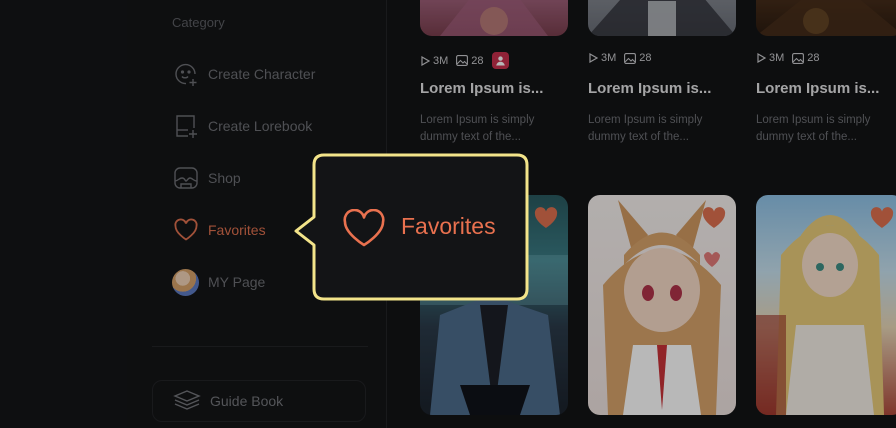 The width and height of the screenshot is (896, 428). Describe the element at coordinates (185, 178) in the screenshot. I see `shop-icon` at that location.